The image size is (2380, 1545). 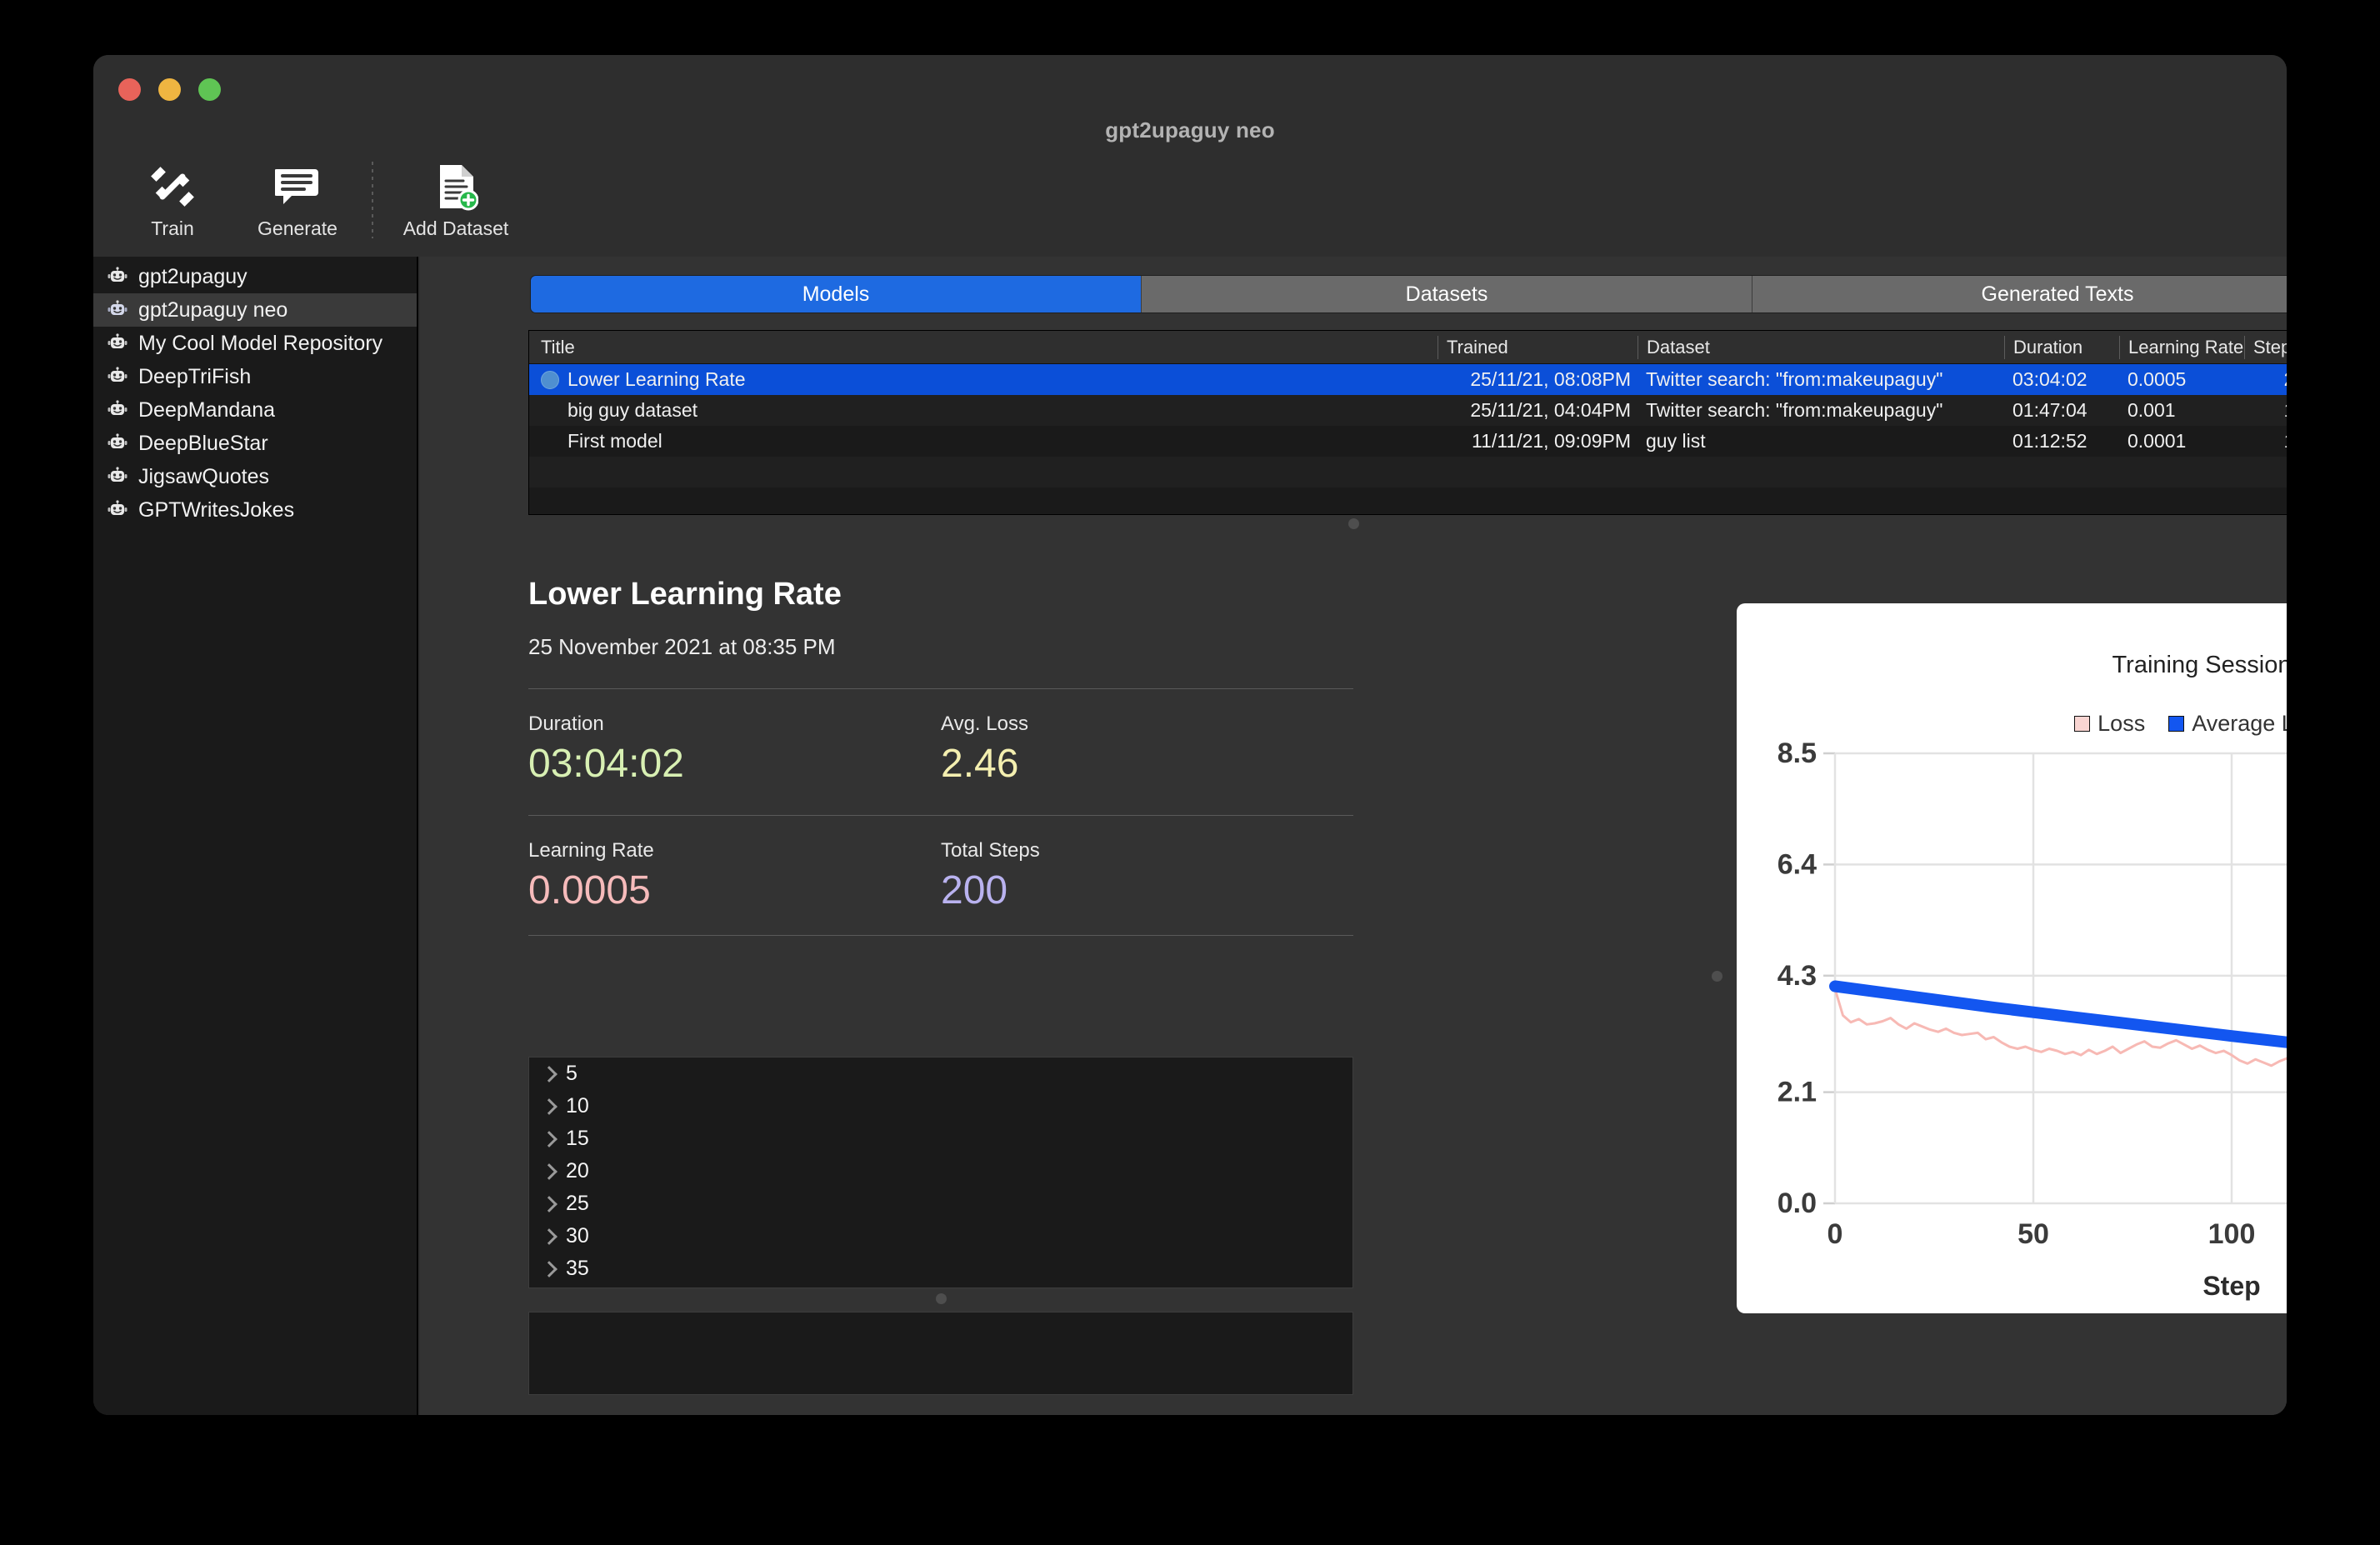 I want to click on chart-title: Training Session, so click(x=2199, y=665).